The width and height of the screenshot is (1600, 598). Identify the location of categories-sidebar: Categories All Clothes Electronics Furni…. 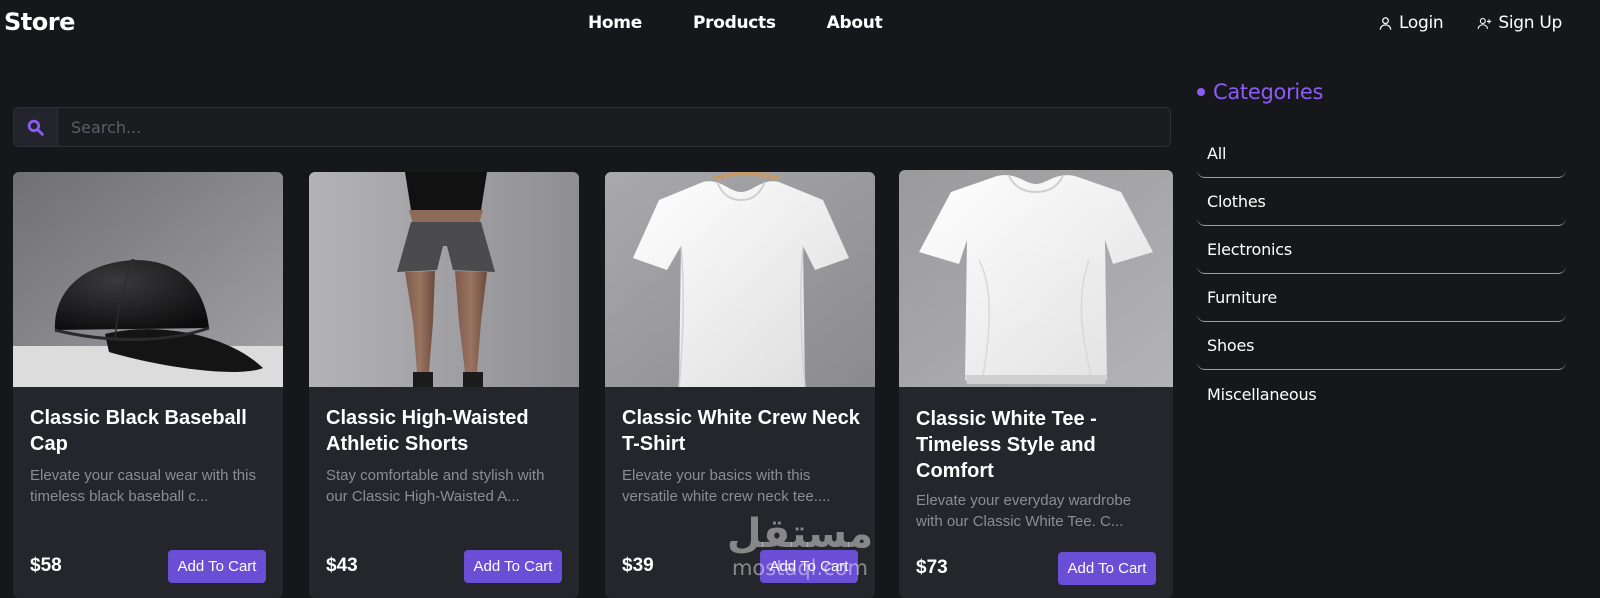
(1381, 242).